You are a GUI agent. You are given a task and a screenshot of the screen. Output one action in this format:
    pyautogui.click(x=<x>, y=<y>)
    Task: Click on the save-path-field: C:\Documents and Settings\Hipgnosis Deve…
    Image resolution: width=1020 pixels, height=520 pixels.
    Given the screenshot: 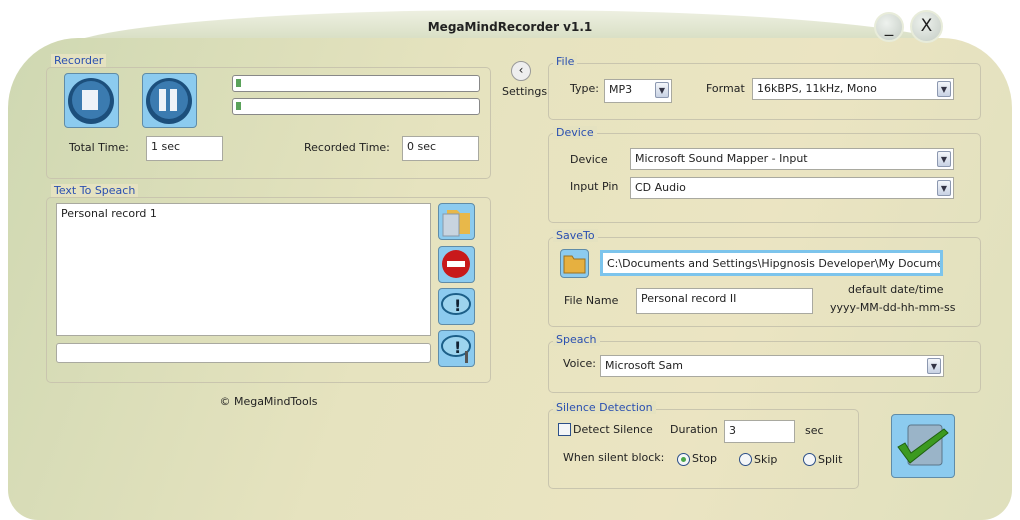 What is the action you would take?
    pyautogui.click(x=771, y=263)
    